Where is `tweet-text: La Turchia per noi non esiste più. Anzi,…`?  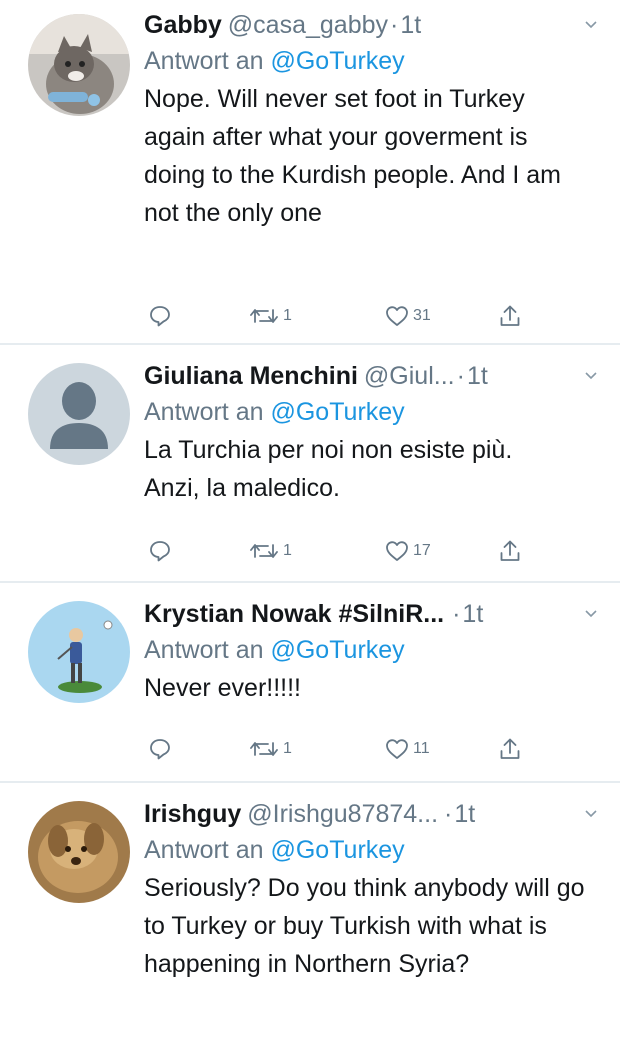
tweet-text: La Turchia per noi non esiste più. Anzi,… is located at coordinates (328, 469).